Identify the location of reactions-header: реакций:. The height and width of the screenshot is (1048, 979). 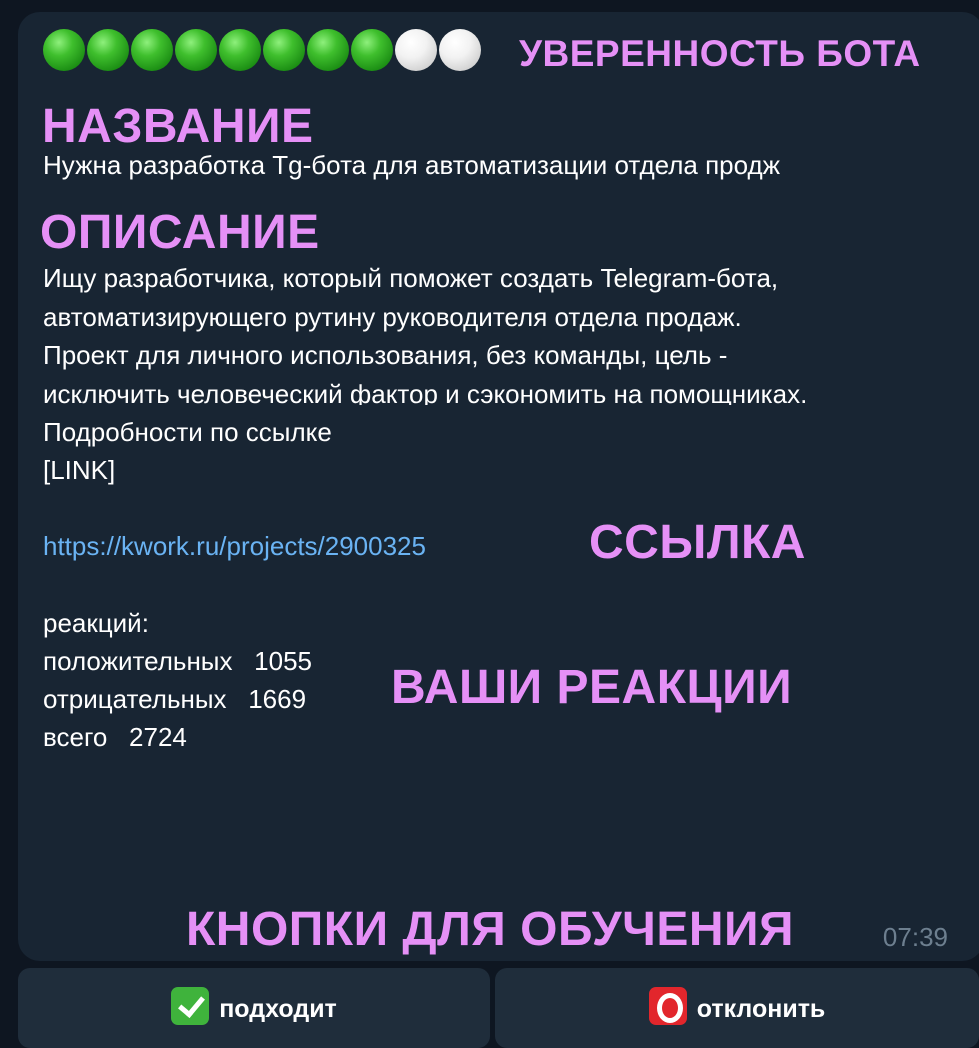
(96, 623).